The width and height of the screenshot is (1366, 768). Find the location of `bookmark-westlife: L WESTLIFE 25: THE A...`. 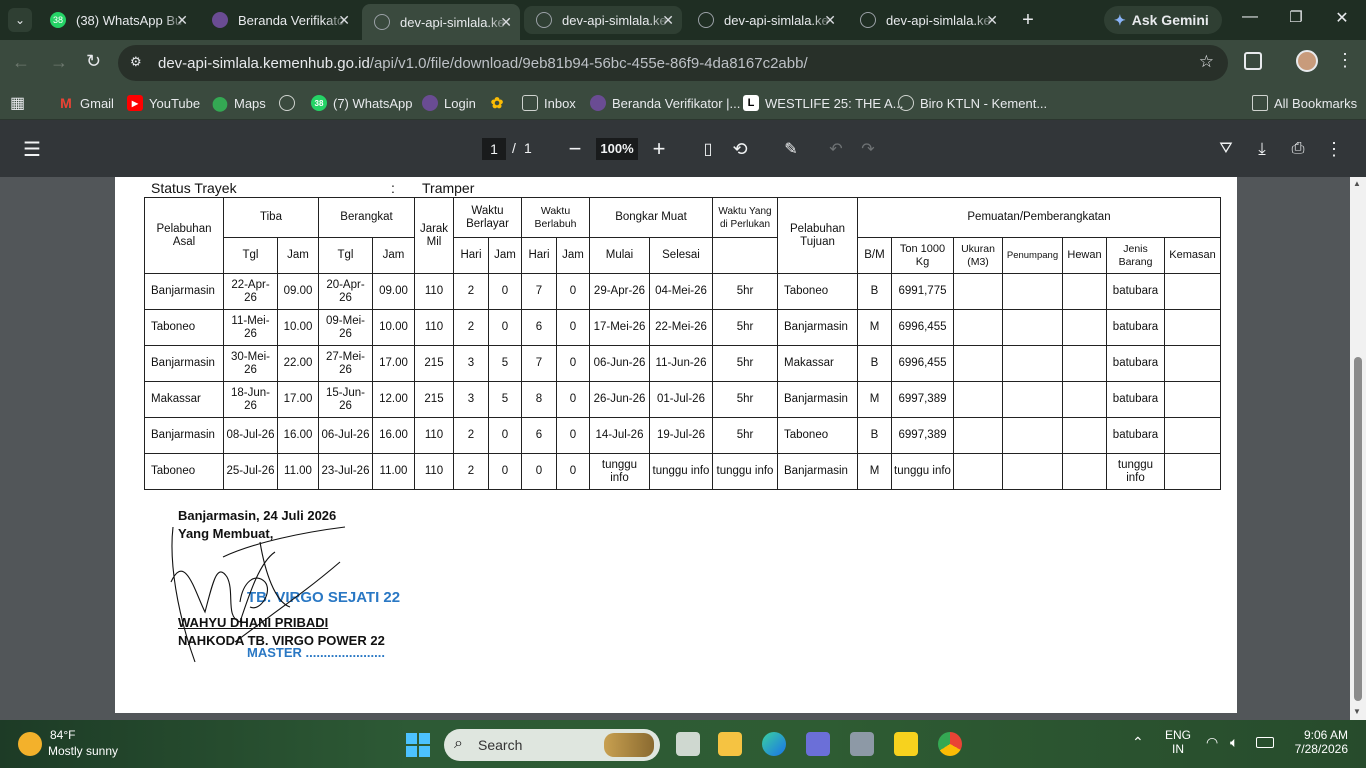

bookmark-westlife: L WESTLIFE 25: THE A... is located at coordinates (823, 103).